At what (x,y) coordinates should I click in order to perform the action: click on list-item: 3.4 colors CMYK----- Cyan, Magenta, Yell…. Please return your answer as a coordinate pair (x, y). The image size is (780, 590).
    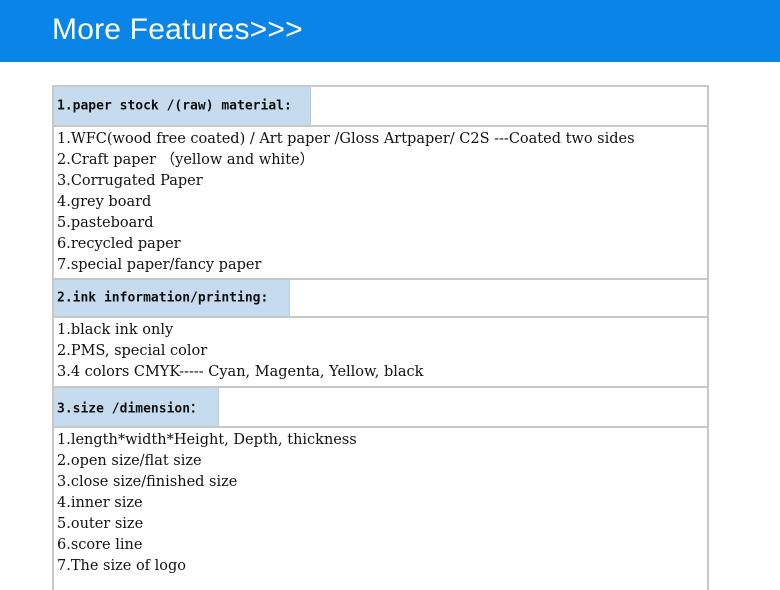
    Looking at the image, I should click on (240, 372).